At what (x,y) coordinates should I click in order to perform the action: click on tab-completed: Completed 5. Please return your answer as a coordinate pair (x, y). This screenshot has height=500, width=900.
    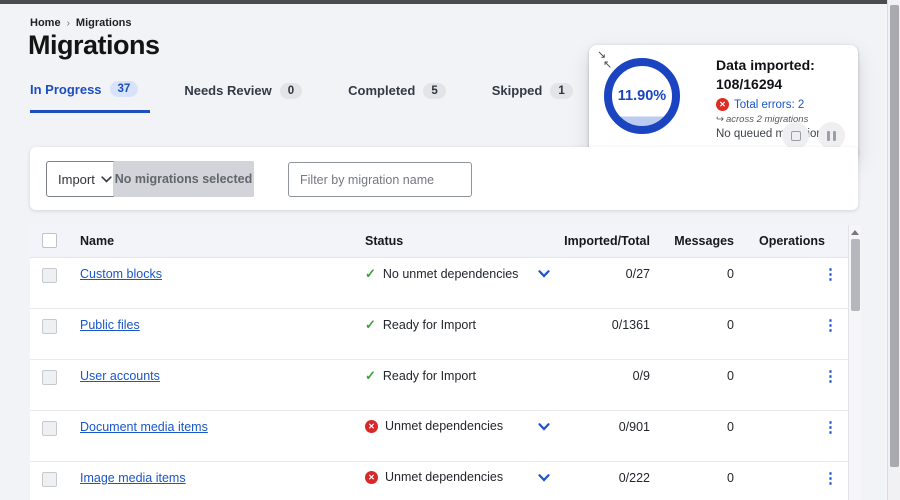
    Looking at the image, I should click on (403, 96).